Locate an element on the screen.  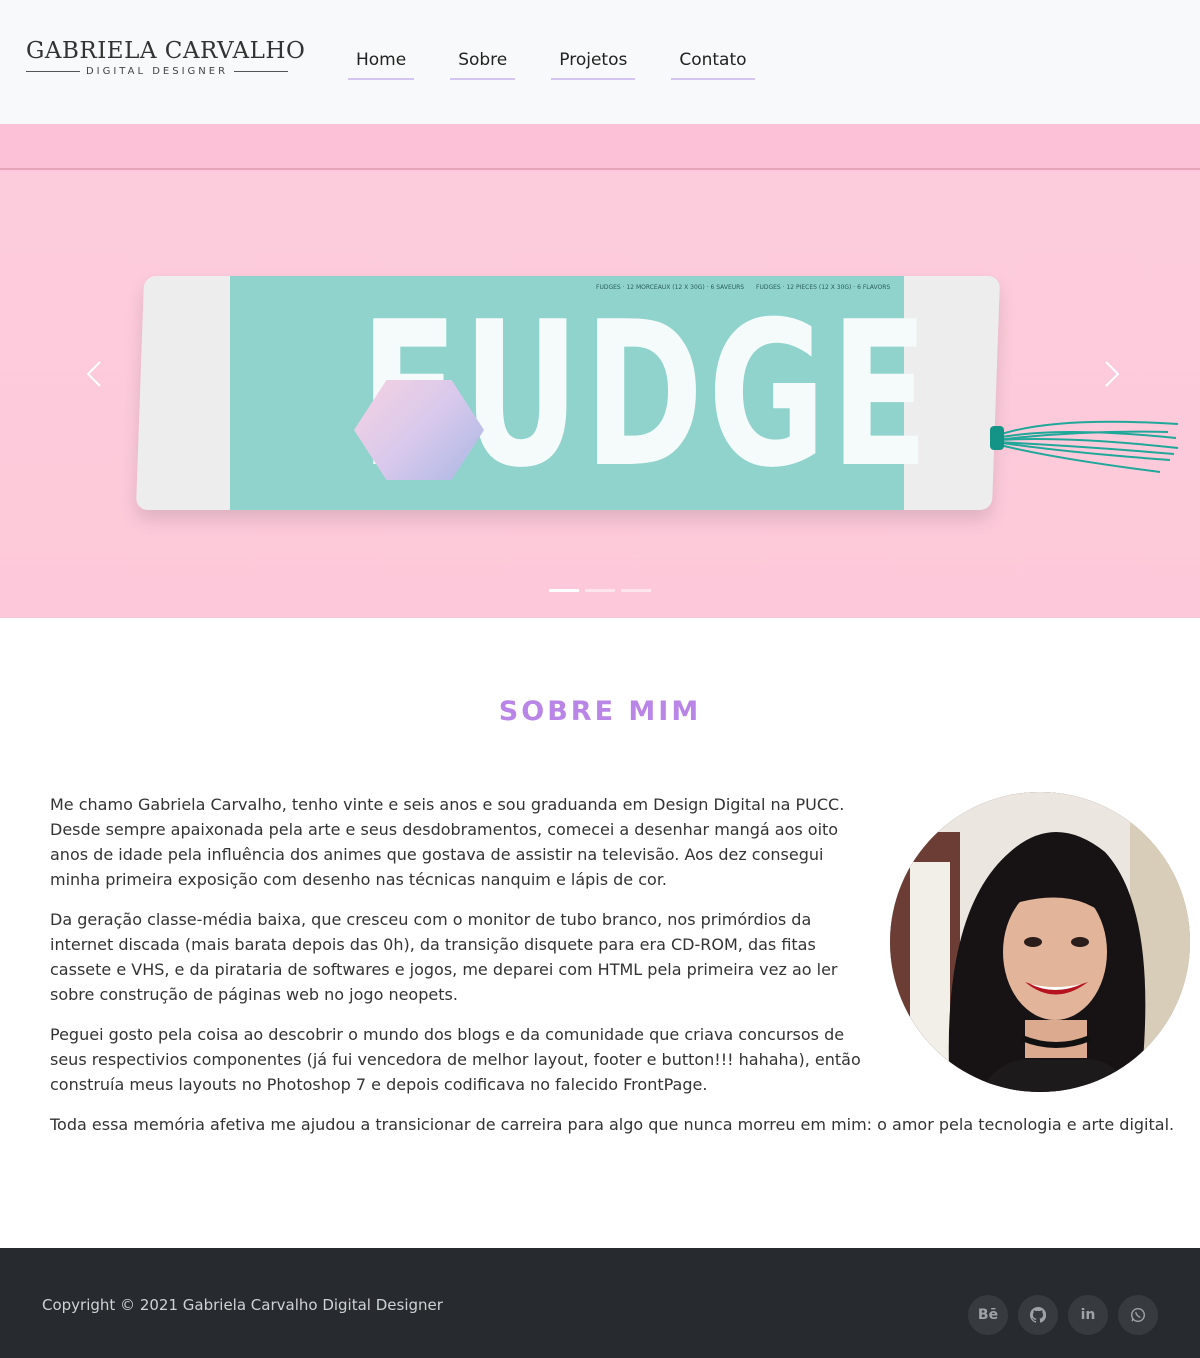
whatsapp-icon is located at coordinates (1138, 1315).